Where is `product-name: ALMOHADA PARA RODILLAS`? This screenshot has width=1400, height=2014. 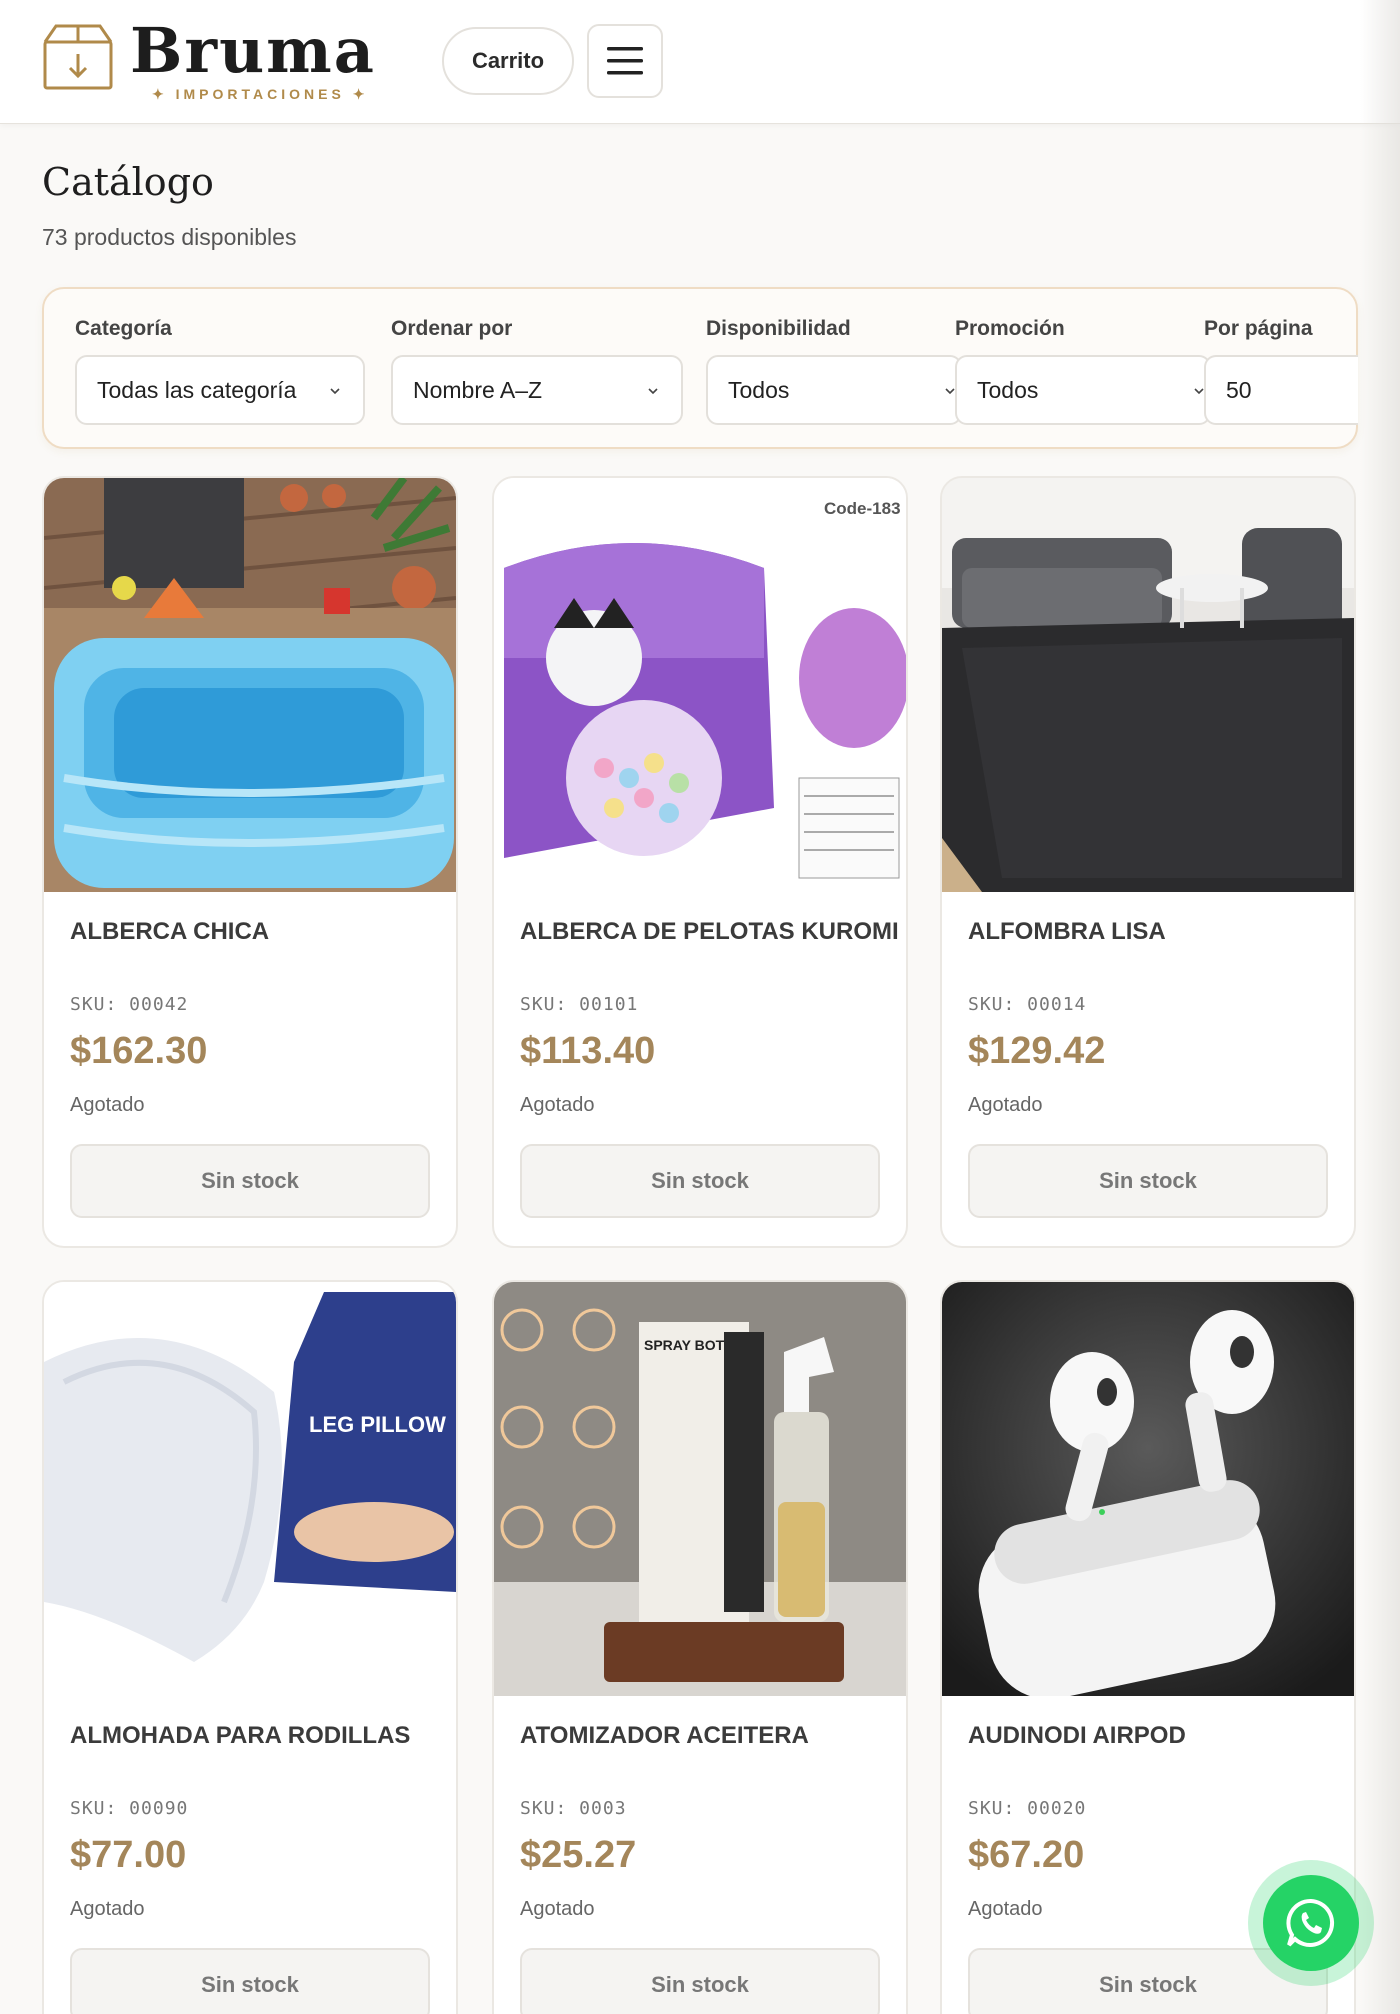 product-name: ALMOHADA PARA RODILLAS is located at coordinates (255, 1736).